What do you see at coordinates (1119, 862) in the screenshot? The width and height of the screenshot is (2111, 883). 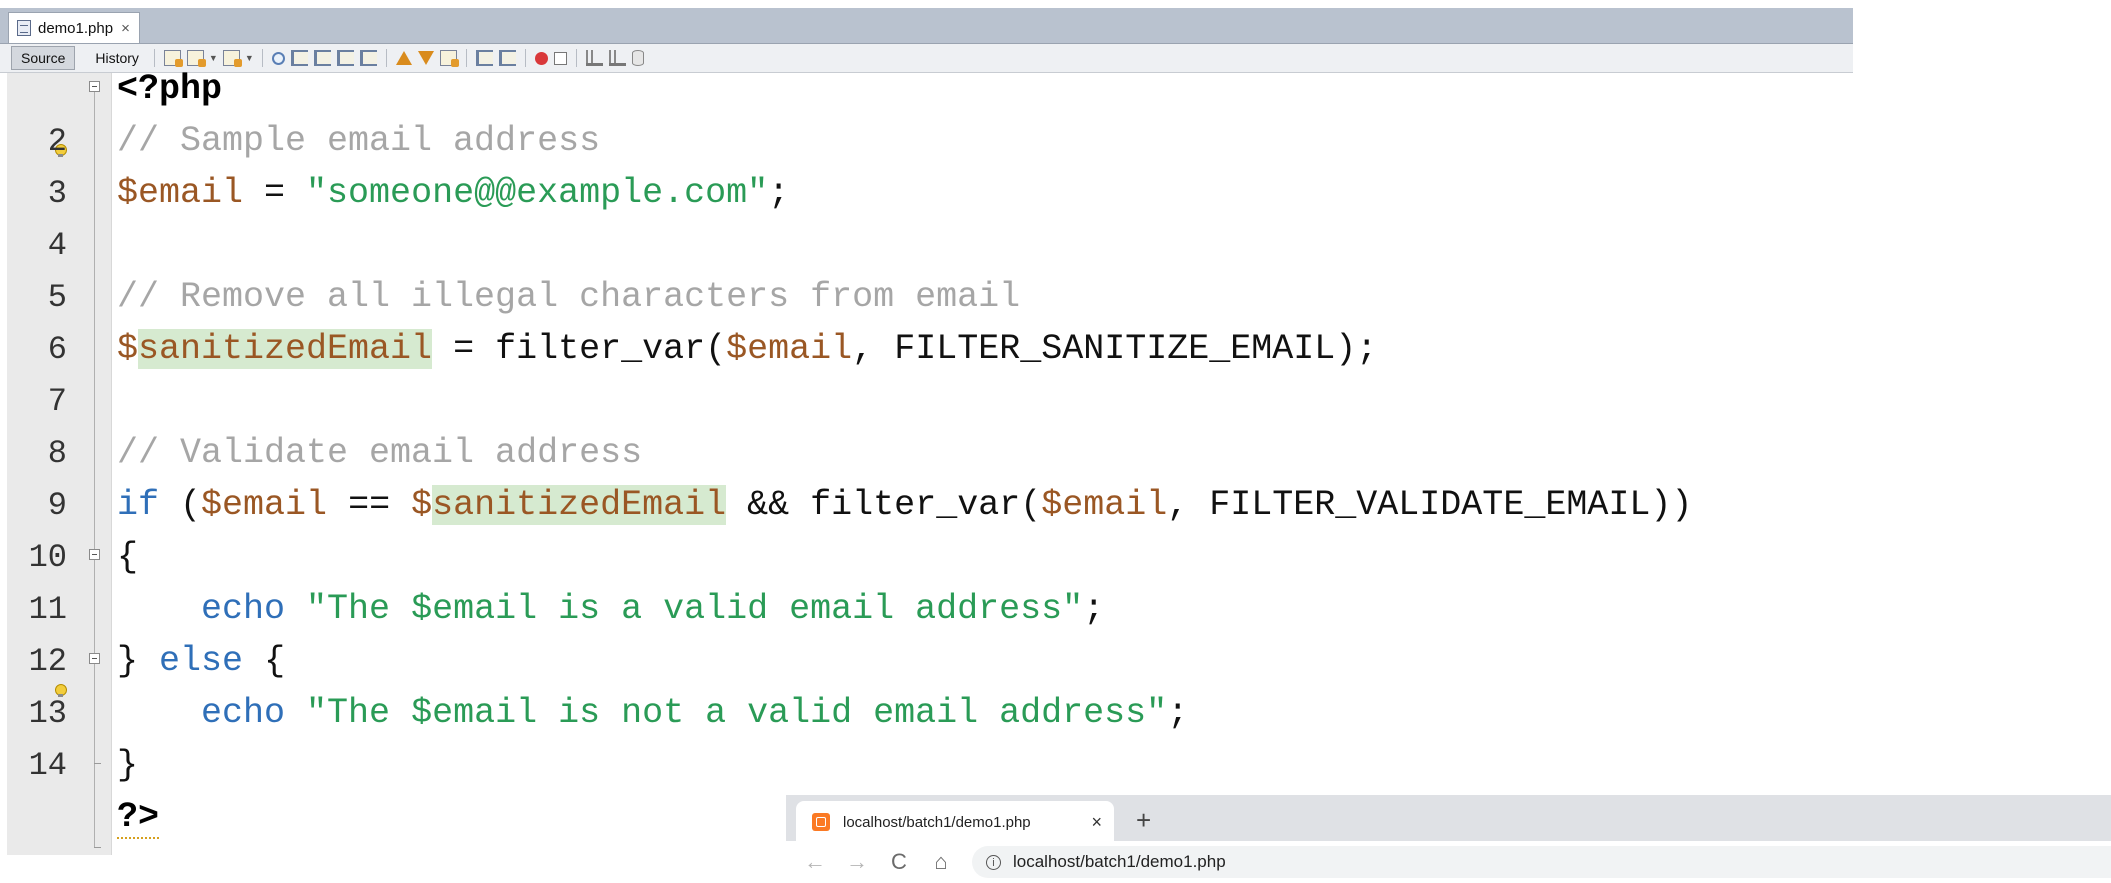 I see `address-bar-url: localhost/batch1/demo1.php` at bounding box center [1119, 862].